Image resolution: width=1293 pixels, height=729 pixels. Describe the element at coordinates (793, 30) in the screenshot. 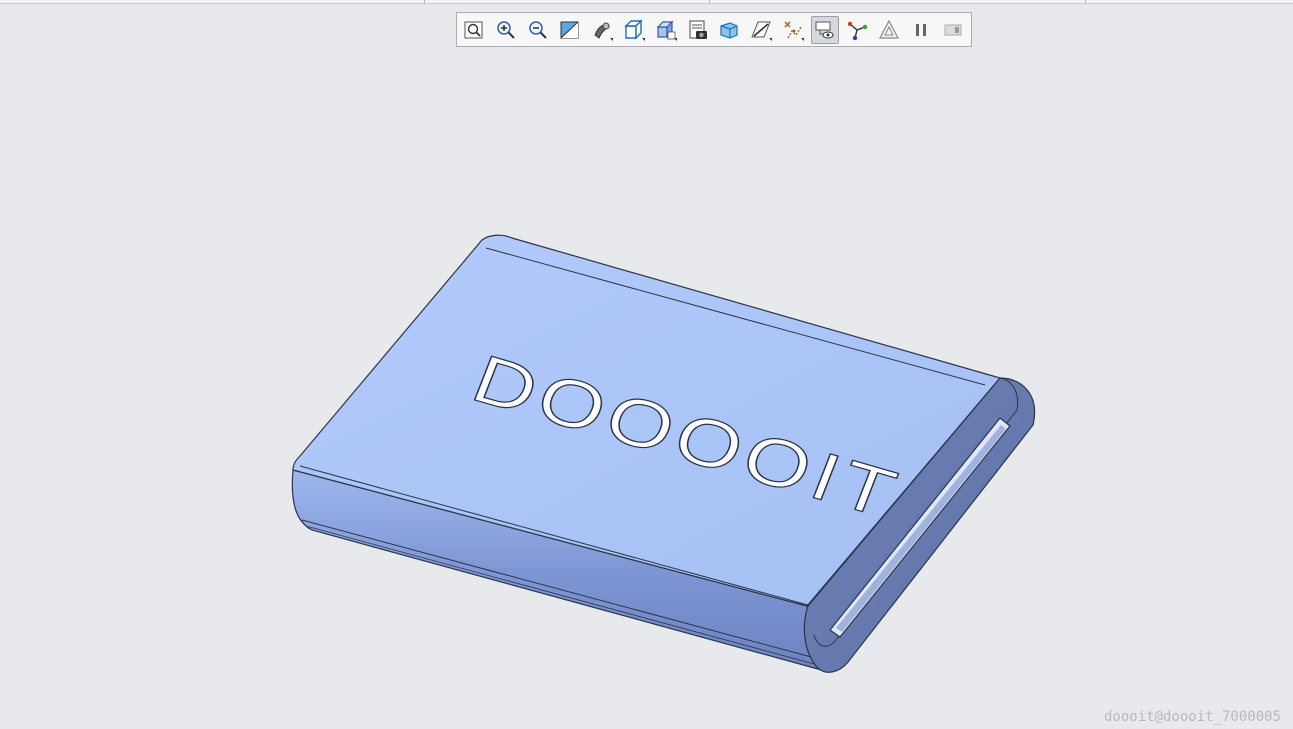

I see `datum-display-button` at that location.